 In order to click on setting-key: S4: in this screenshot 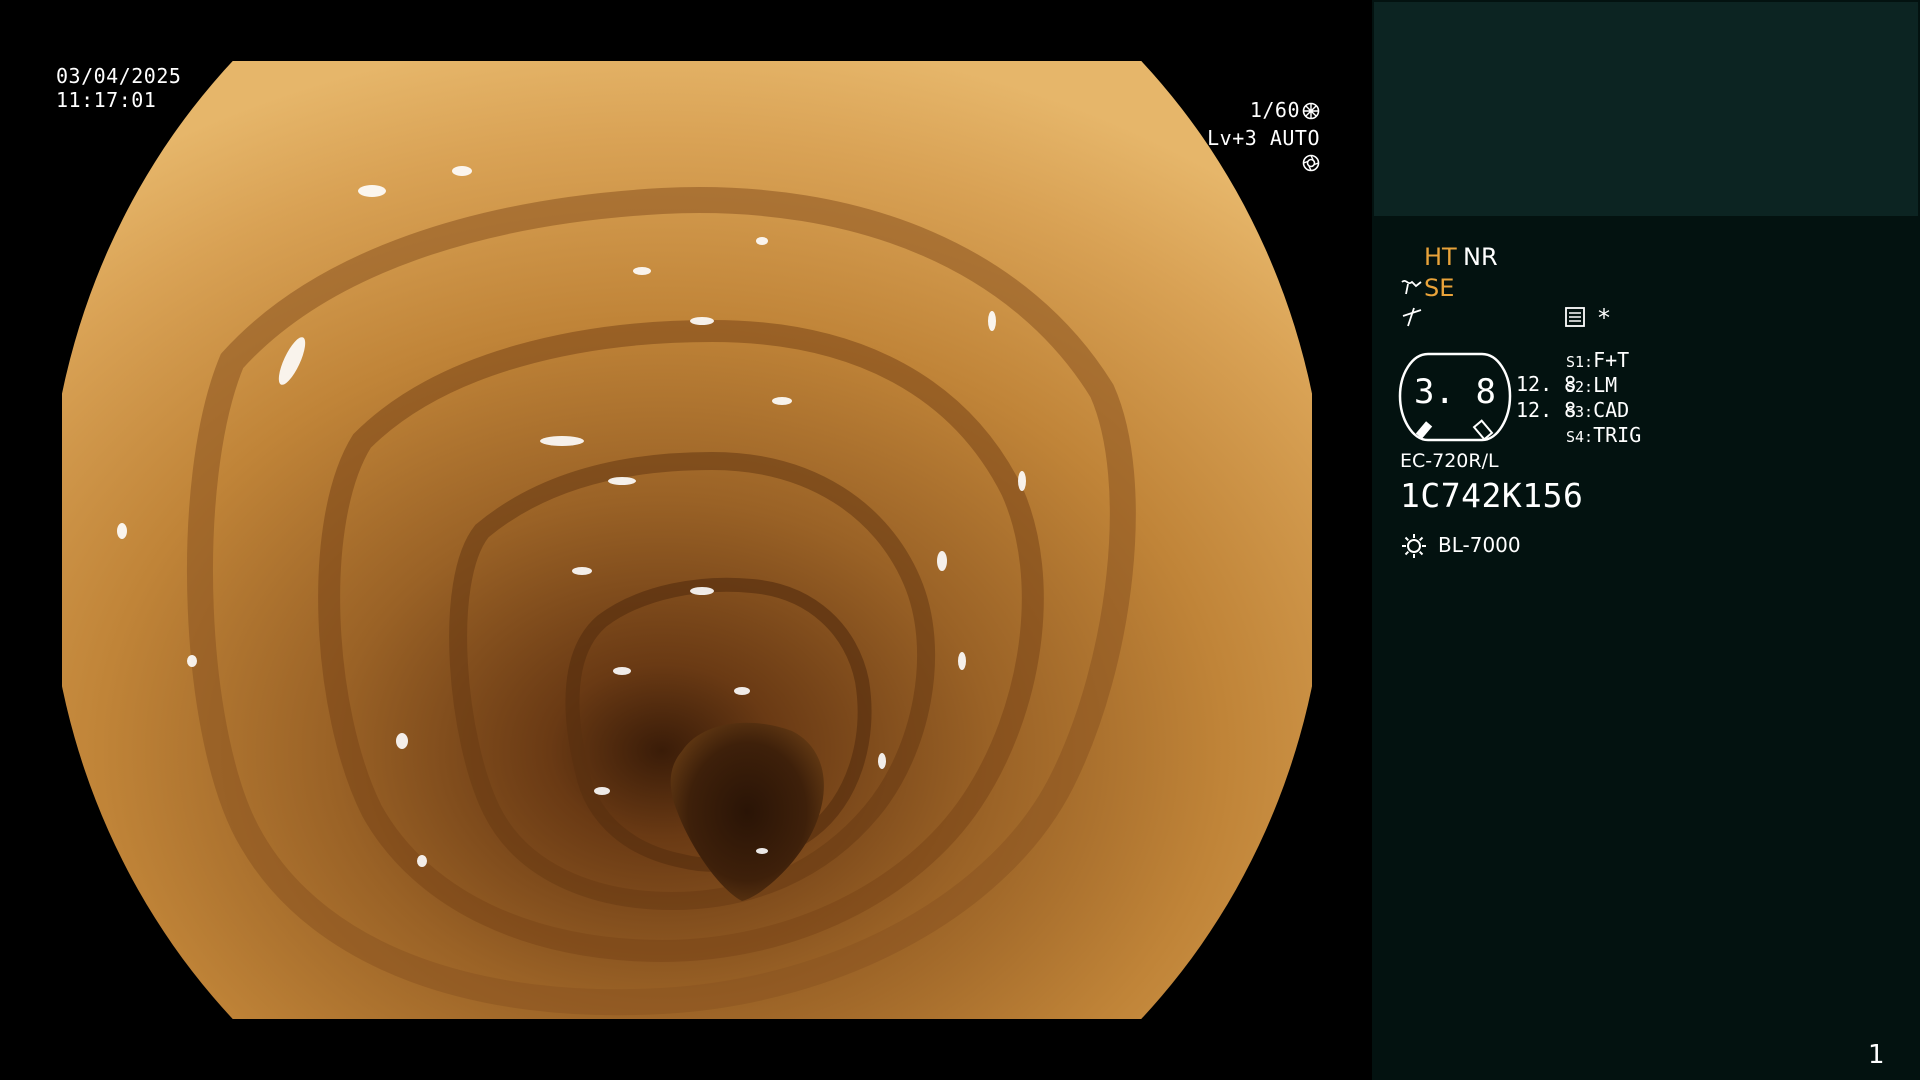, I will do `click(1580, 437)`.